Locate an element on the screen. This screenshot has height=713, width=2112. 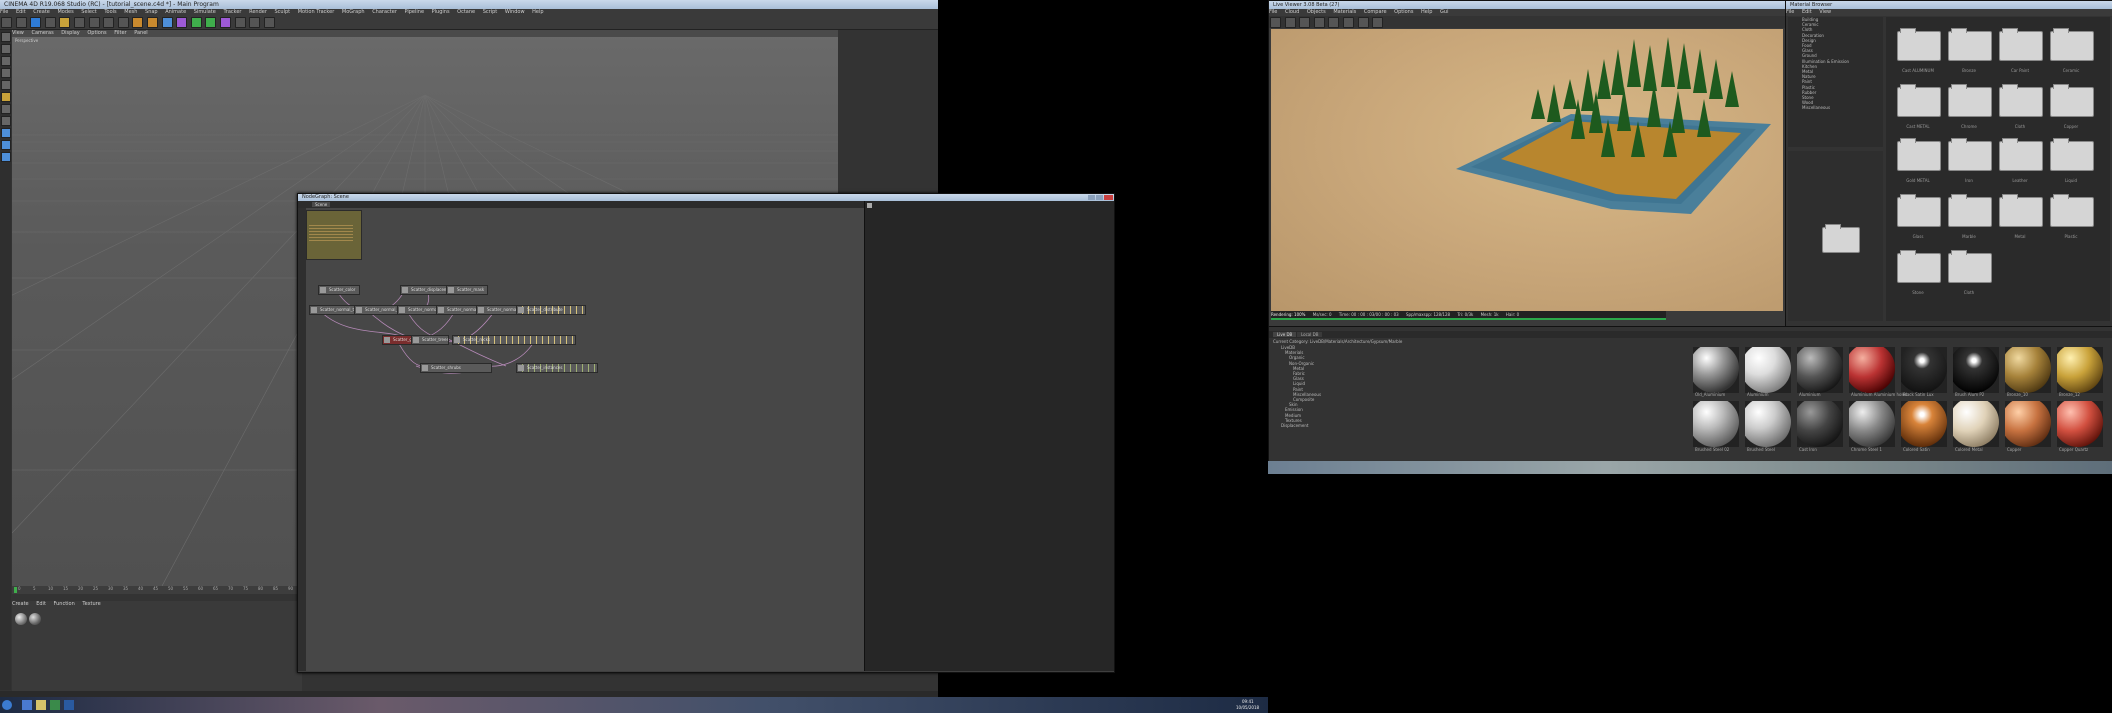
graph-node: Scatter_displacement is located at coordinates (425, 290).